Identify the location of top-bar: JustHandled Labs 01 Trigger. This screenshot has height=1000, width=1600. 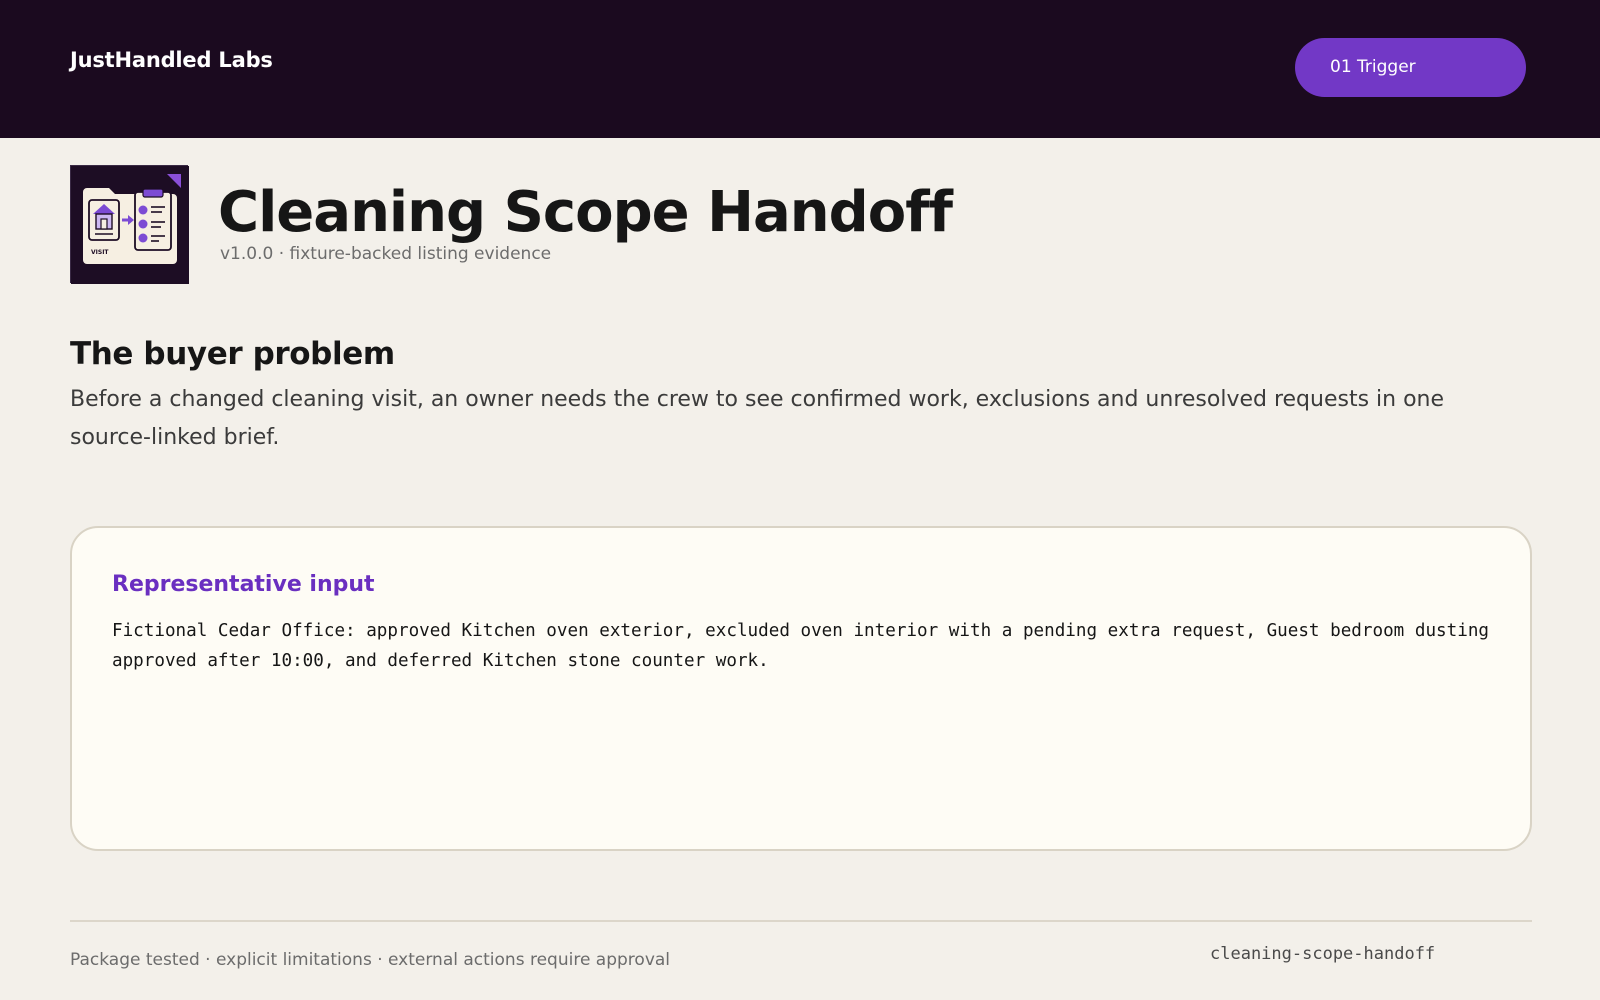
(800, 69).